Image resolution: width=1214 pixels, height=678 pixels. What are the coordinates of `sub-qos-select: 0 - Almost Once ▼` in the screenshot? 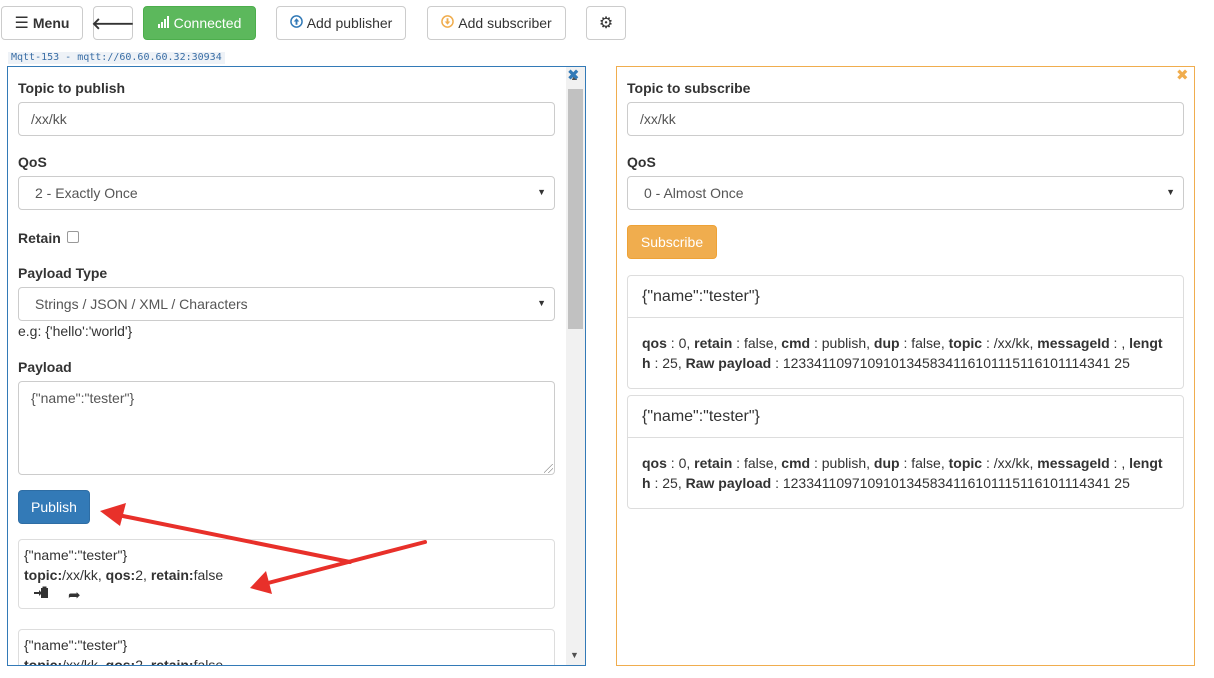 It's located at (905, 193).